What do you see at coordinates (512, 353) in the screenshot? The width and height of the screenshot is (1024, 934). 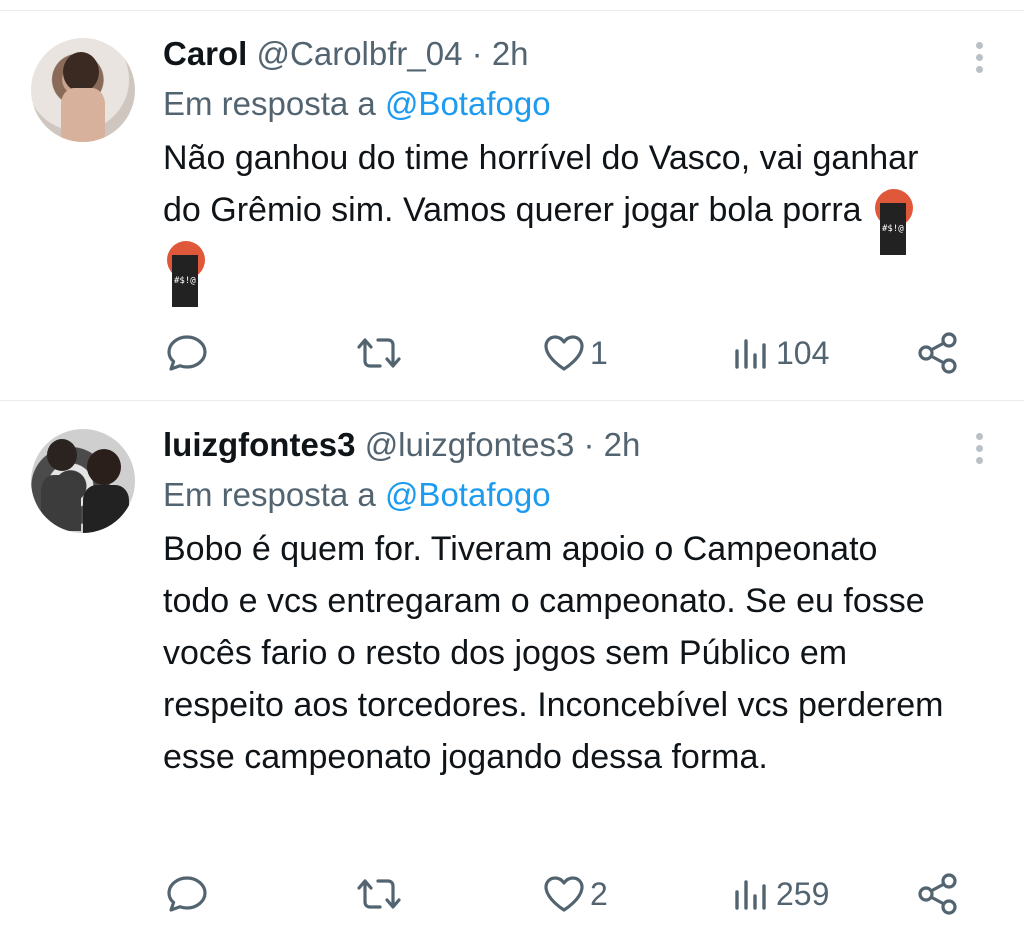 I see `tweet-actions: 1 104` at bounding box center [512, 353].